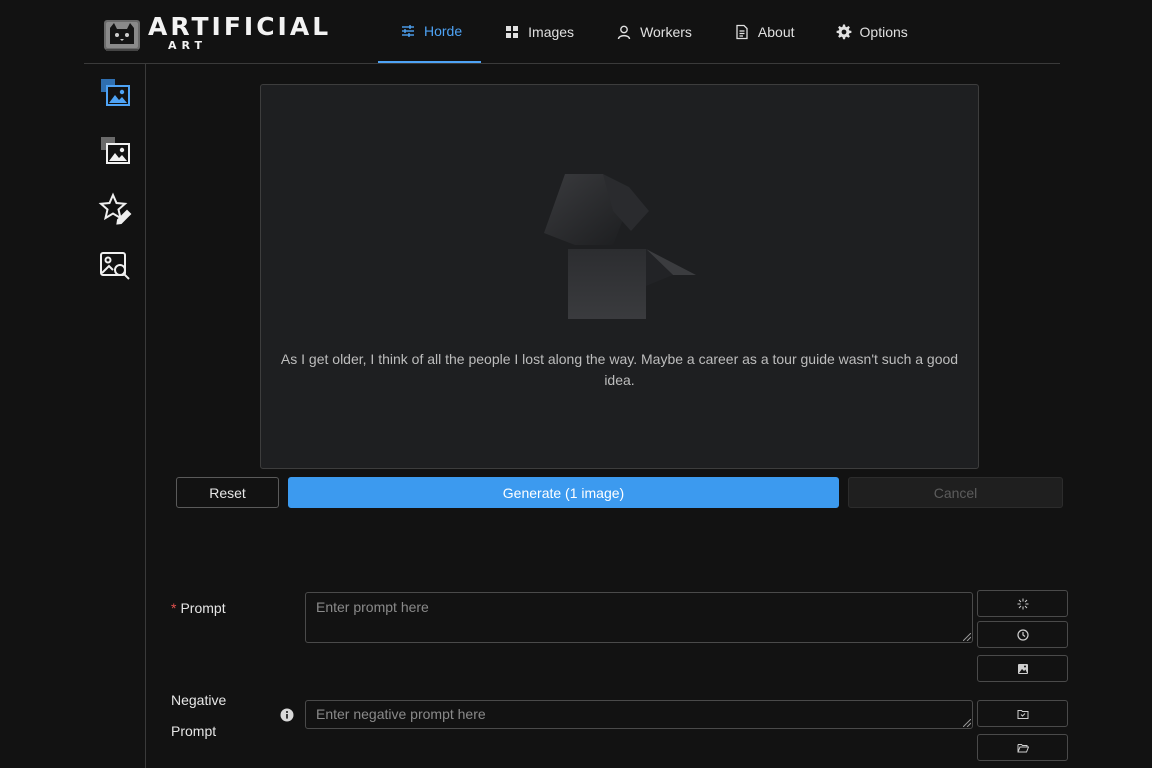 This screenshot has height=768, width=1152. I want to click on prompt-input, so click(639, 617).